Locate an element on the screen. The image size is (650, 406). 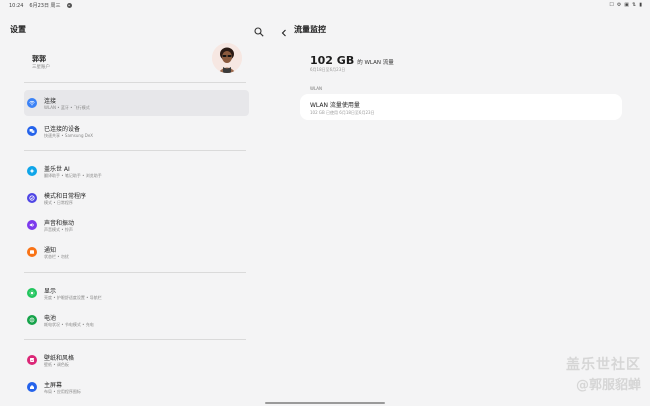
menu-subtitle: 状态栏 • 勿扰 is located at coordinates (56, 256).